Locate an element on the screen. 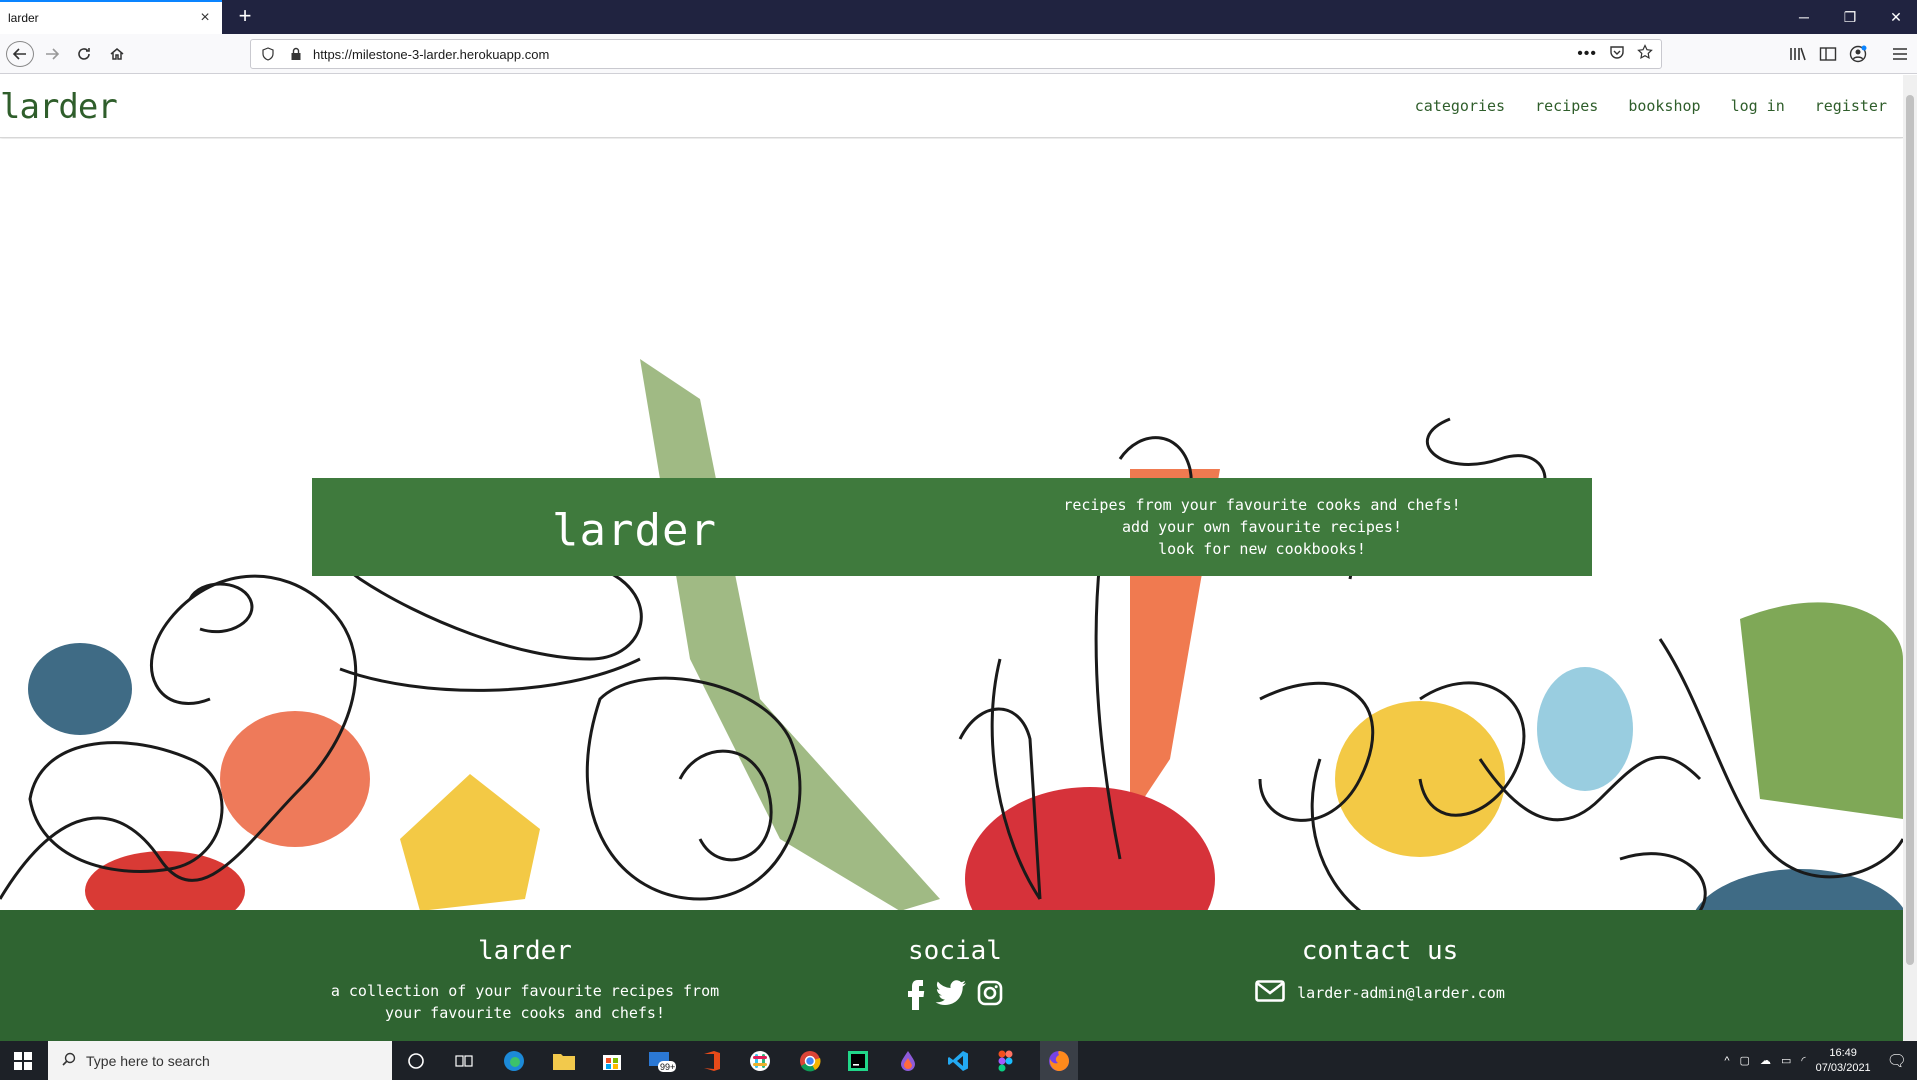  twitter-icon is located at coordinates (951, 997).